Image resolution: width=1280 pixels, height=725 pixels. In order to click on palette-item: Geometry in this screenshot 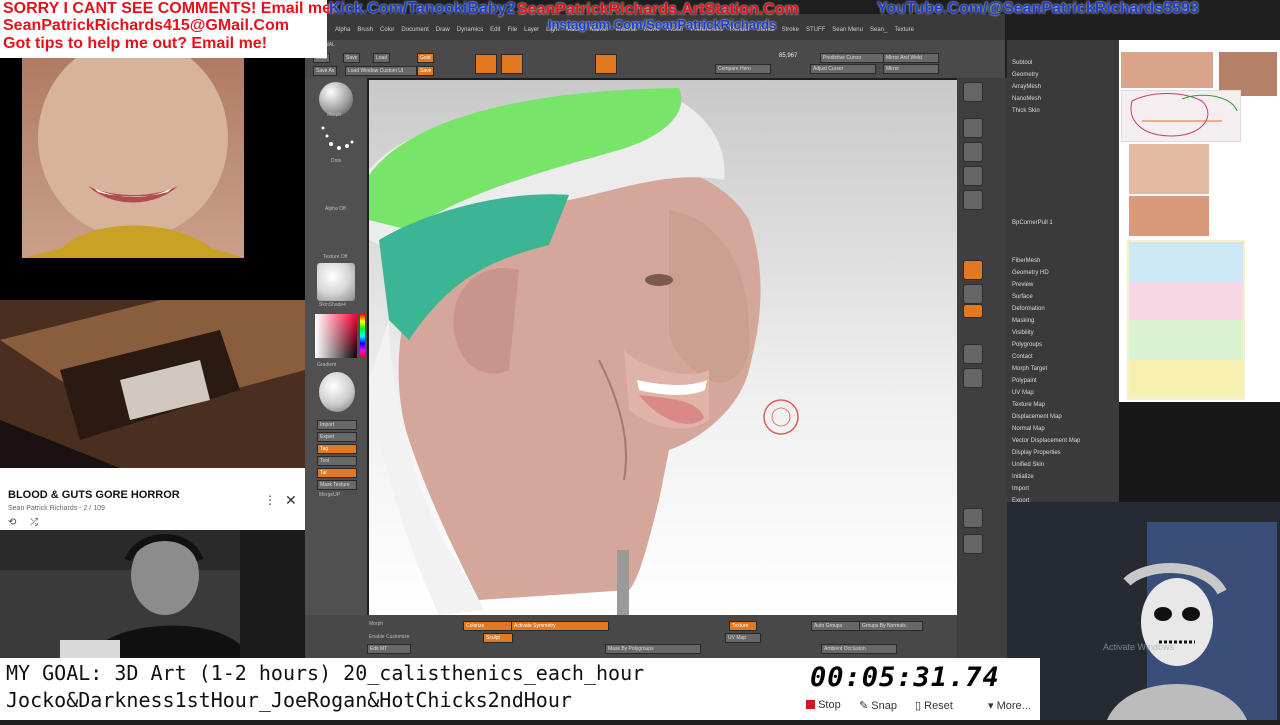, I will do `click(1063, 75)`.